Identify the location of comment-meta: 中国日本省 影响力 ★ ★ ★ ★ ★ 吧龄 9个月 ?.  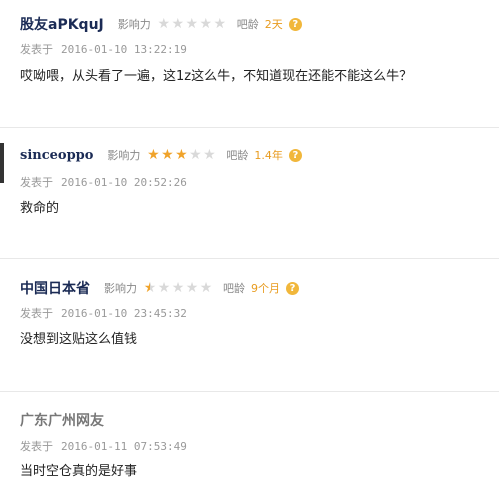
(159, 288).